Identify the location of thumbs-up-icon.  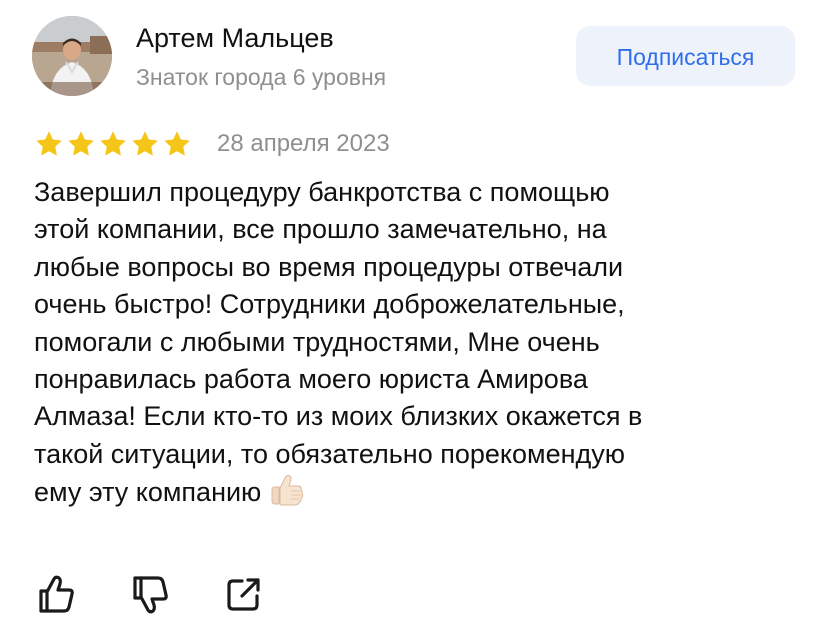
(56, 594).